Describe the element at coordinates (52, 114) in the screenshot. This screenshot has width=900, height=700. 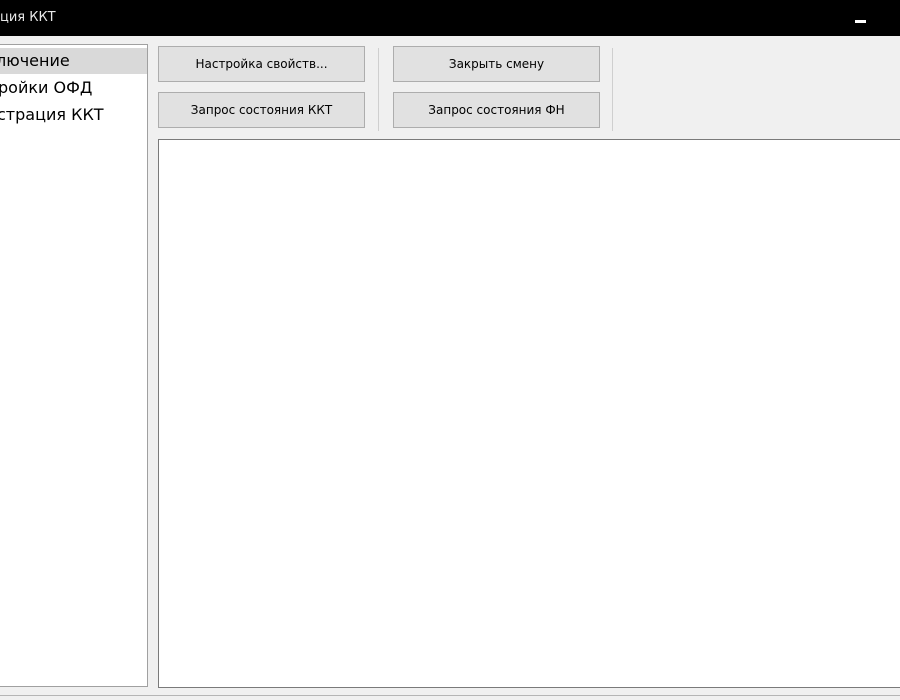
I see `sidebar-item-label: страция ККТ` at that location.